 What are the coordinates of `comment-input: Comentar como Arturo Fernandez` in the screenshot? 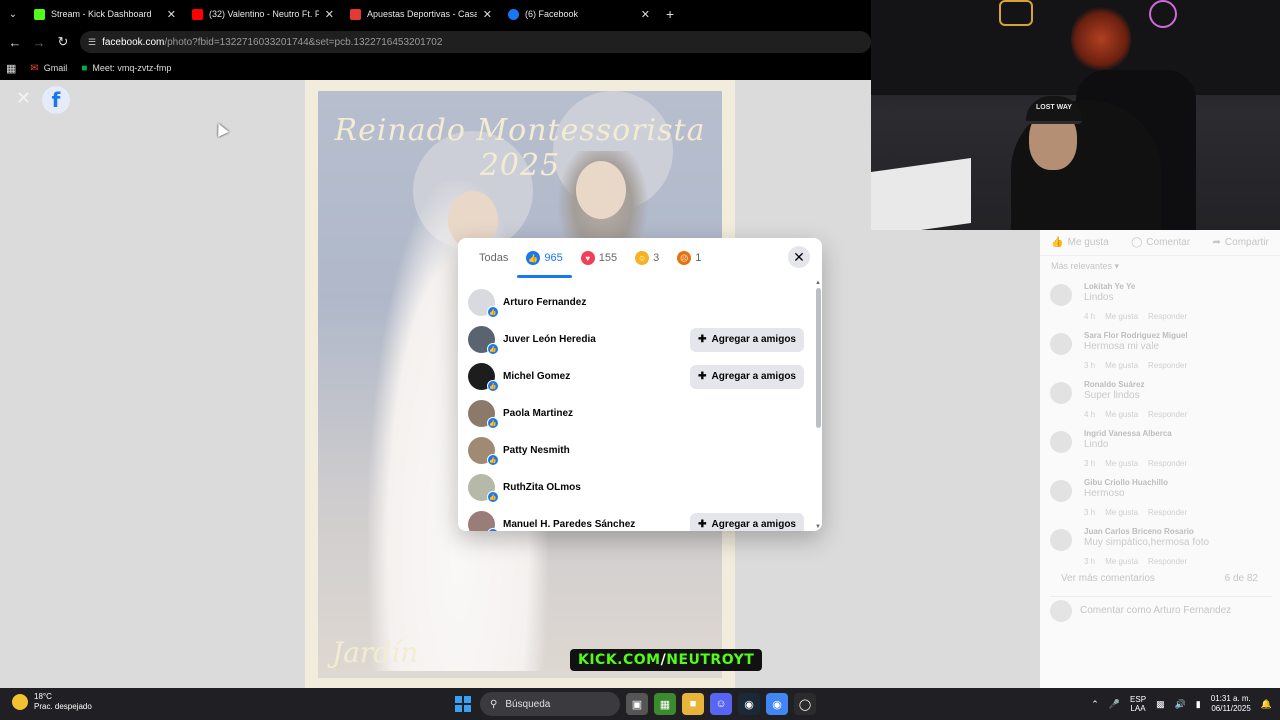 It's located at (1161, 610).